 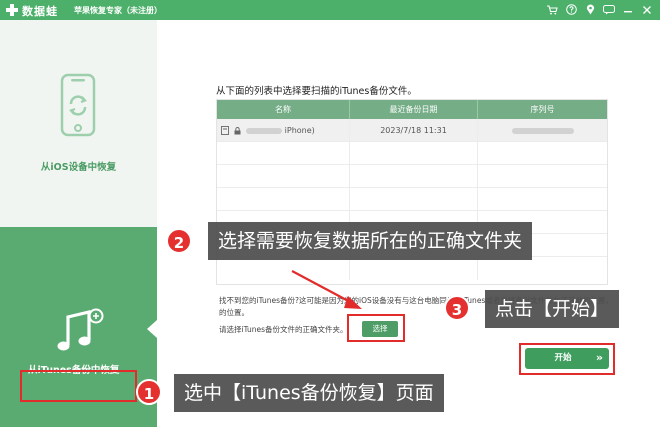 What do you see at coordinates (149, 392) in the screenshot?
I see `badge-step-1: 1` at bounding box center [149, 392].